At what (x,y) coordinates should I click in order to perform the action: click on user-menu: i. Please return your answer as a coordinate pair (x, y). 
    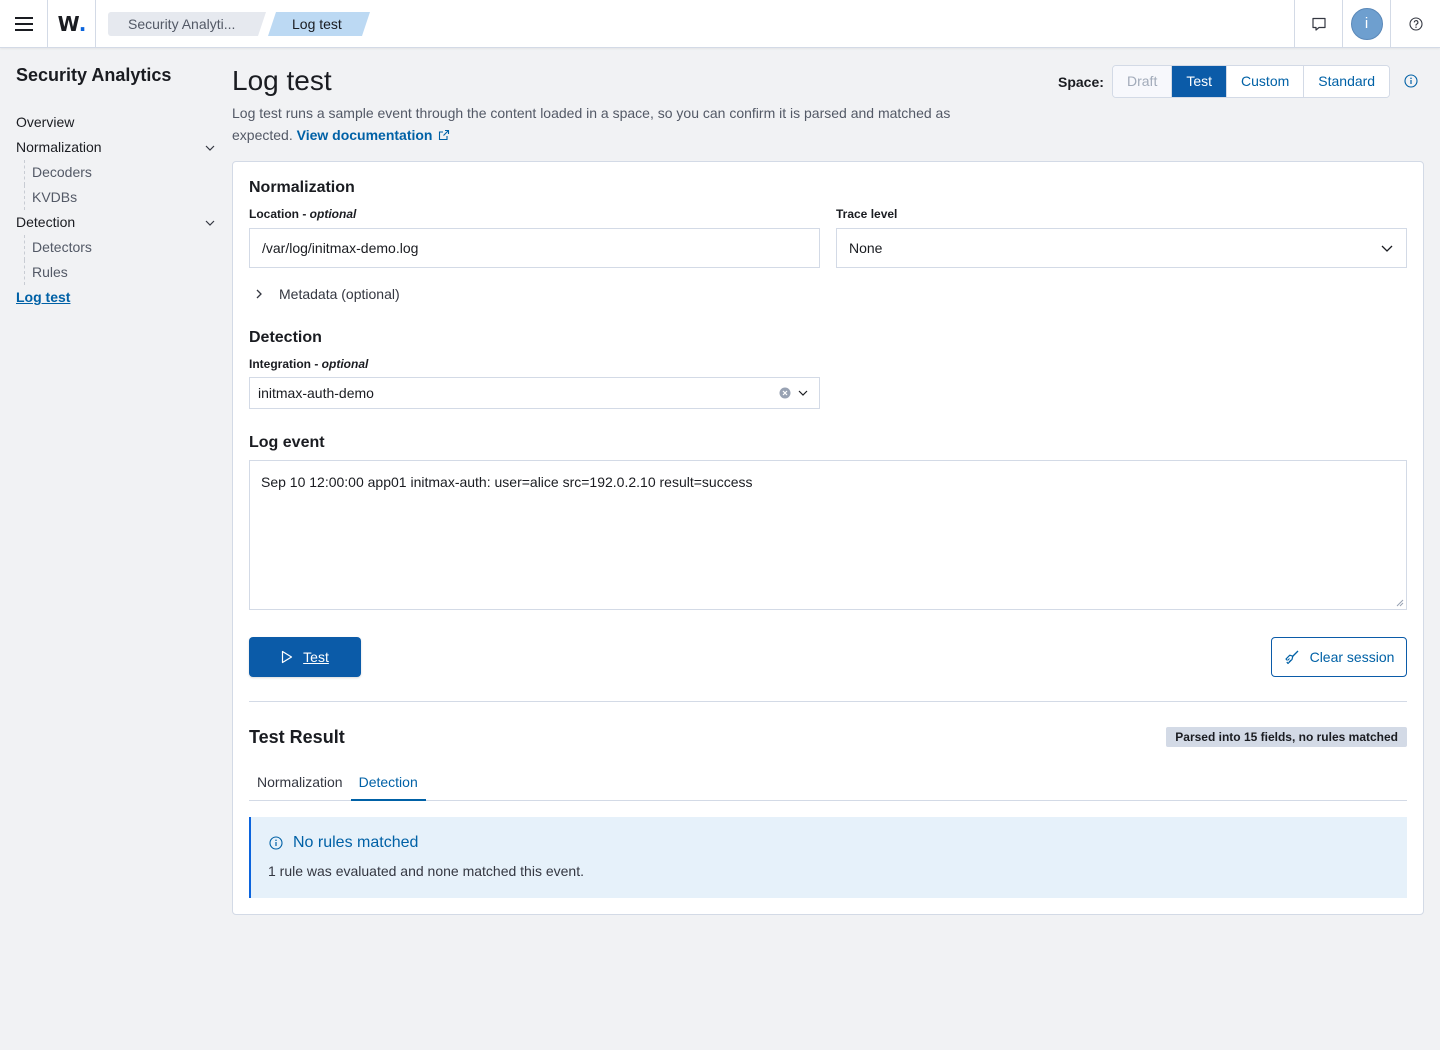
    Looking at the image, I should click on (1366, 23).